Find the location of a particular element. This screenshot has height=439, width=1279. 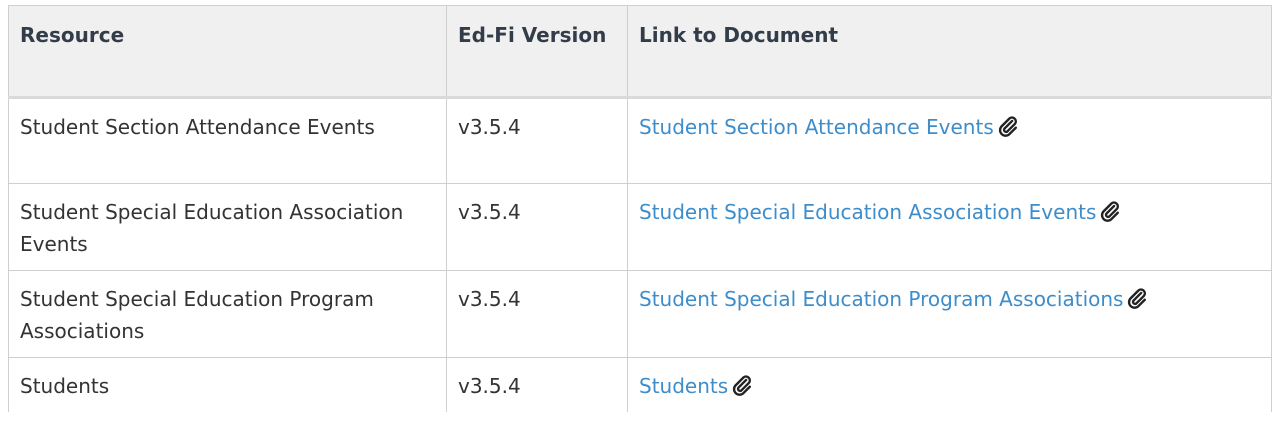

resource-cell: Student Section Attendance Events is located at coordinates (227, 140).